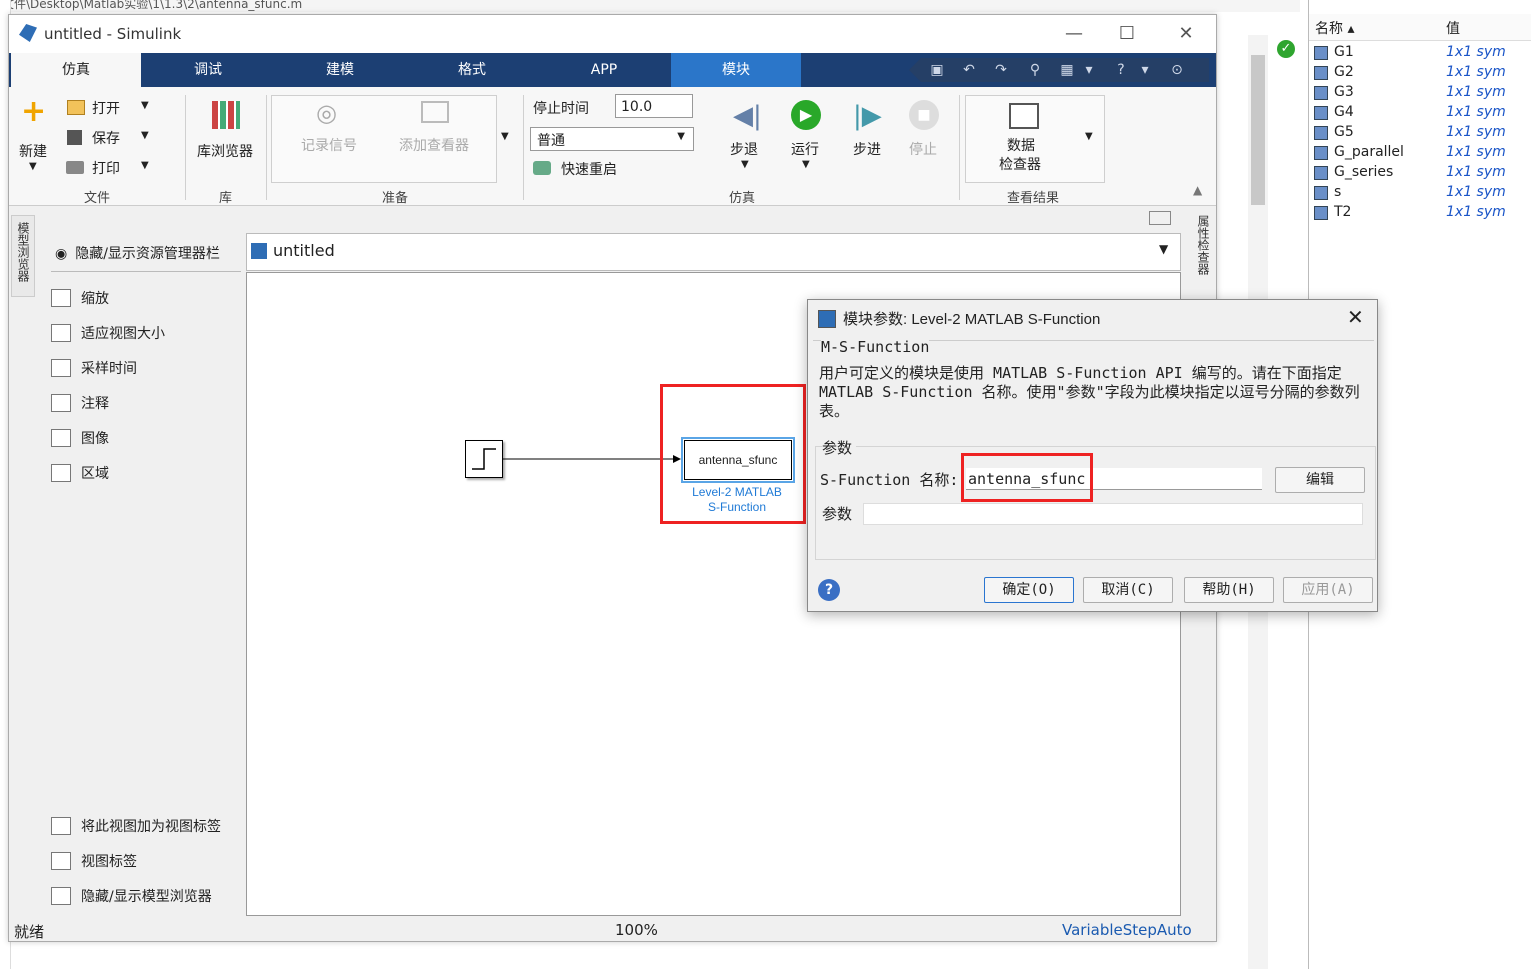 Image resolution: width=1531 pixels, height=969 pixels. Describe the element at coordinates (1001, 70) in the screenshot. I see `redo-icon: ↷` at that location.